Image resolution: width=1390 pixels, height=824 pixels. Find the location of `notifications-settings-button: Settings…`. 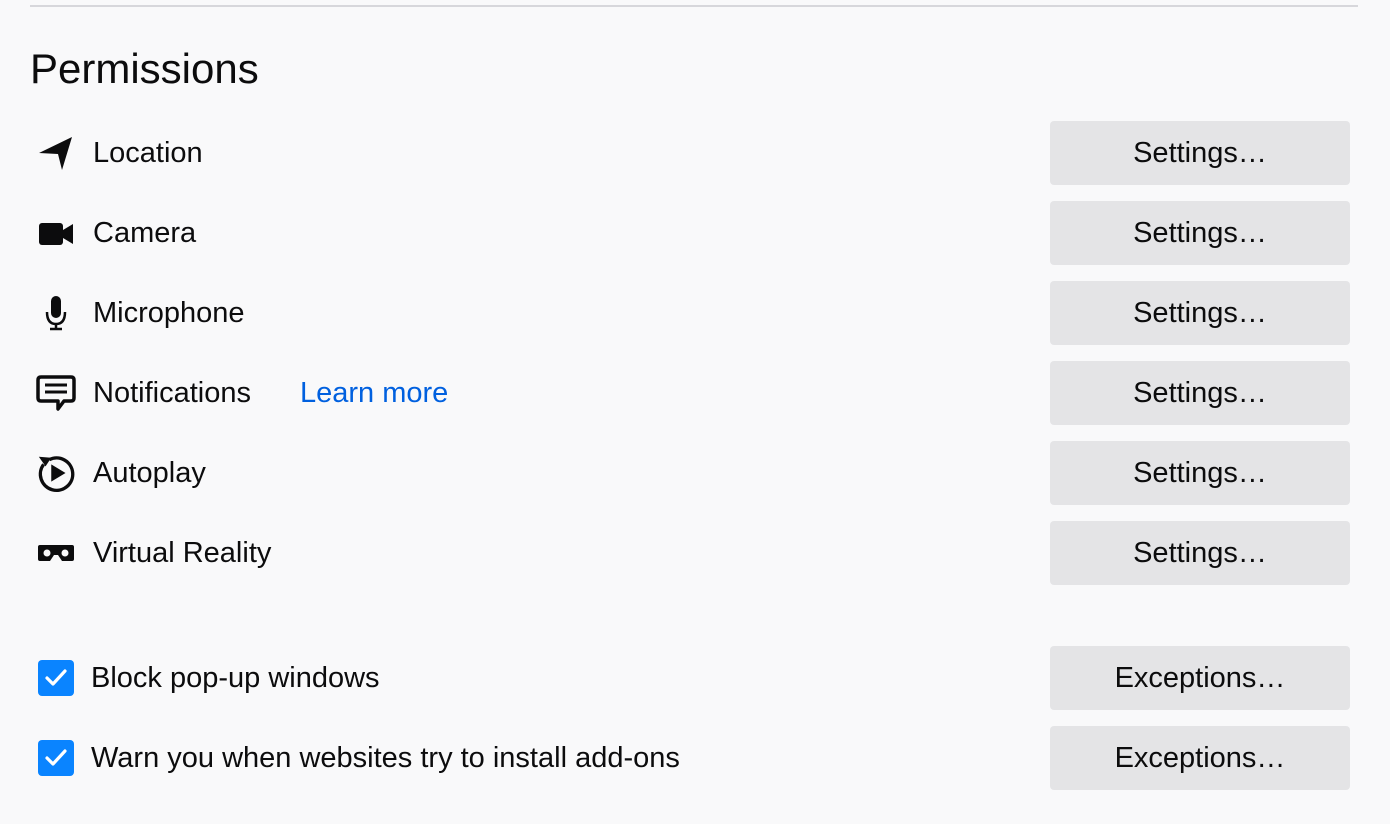

notifications-settings-button: Settings… is located at coordinates (1200, 393).